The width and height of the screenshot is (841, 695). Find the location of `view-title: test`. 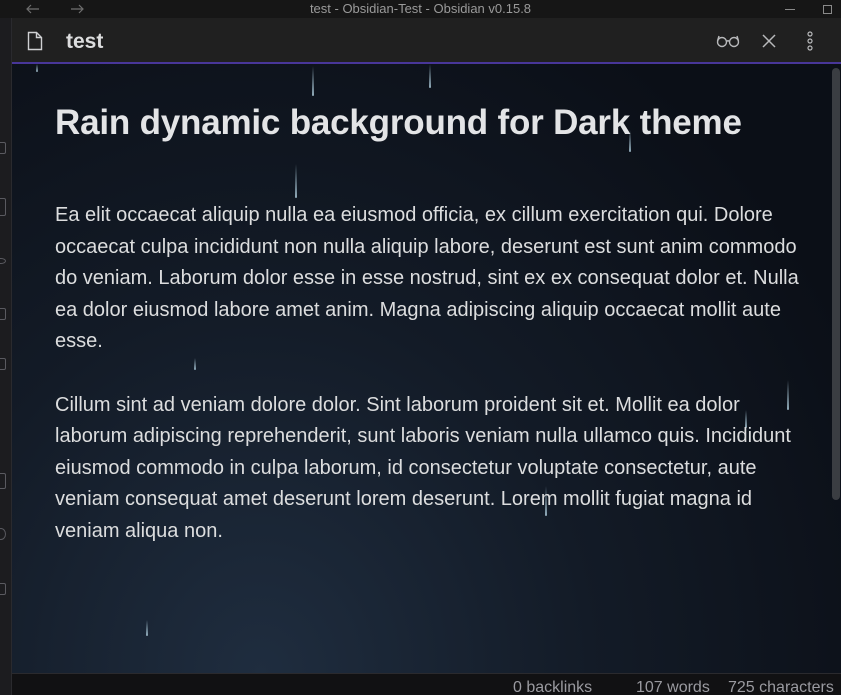

view-title: test is located at coordinates (84, 42).